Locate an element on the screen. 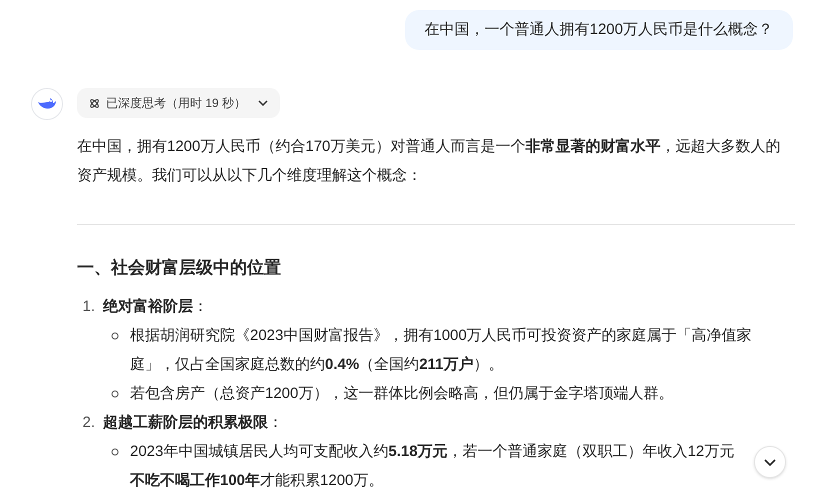  section-heading: 一、社会财富层级中的位置 is located at coordinates (179, 268).